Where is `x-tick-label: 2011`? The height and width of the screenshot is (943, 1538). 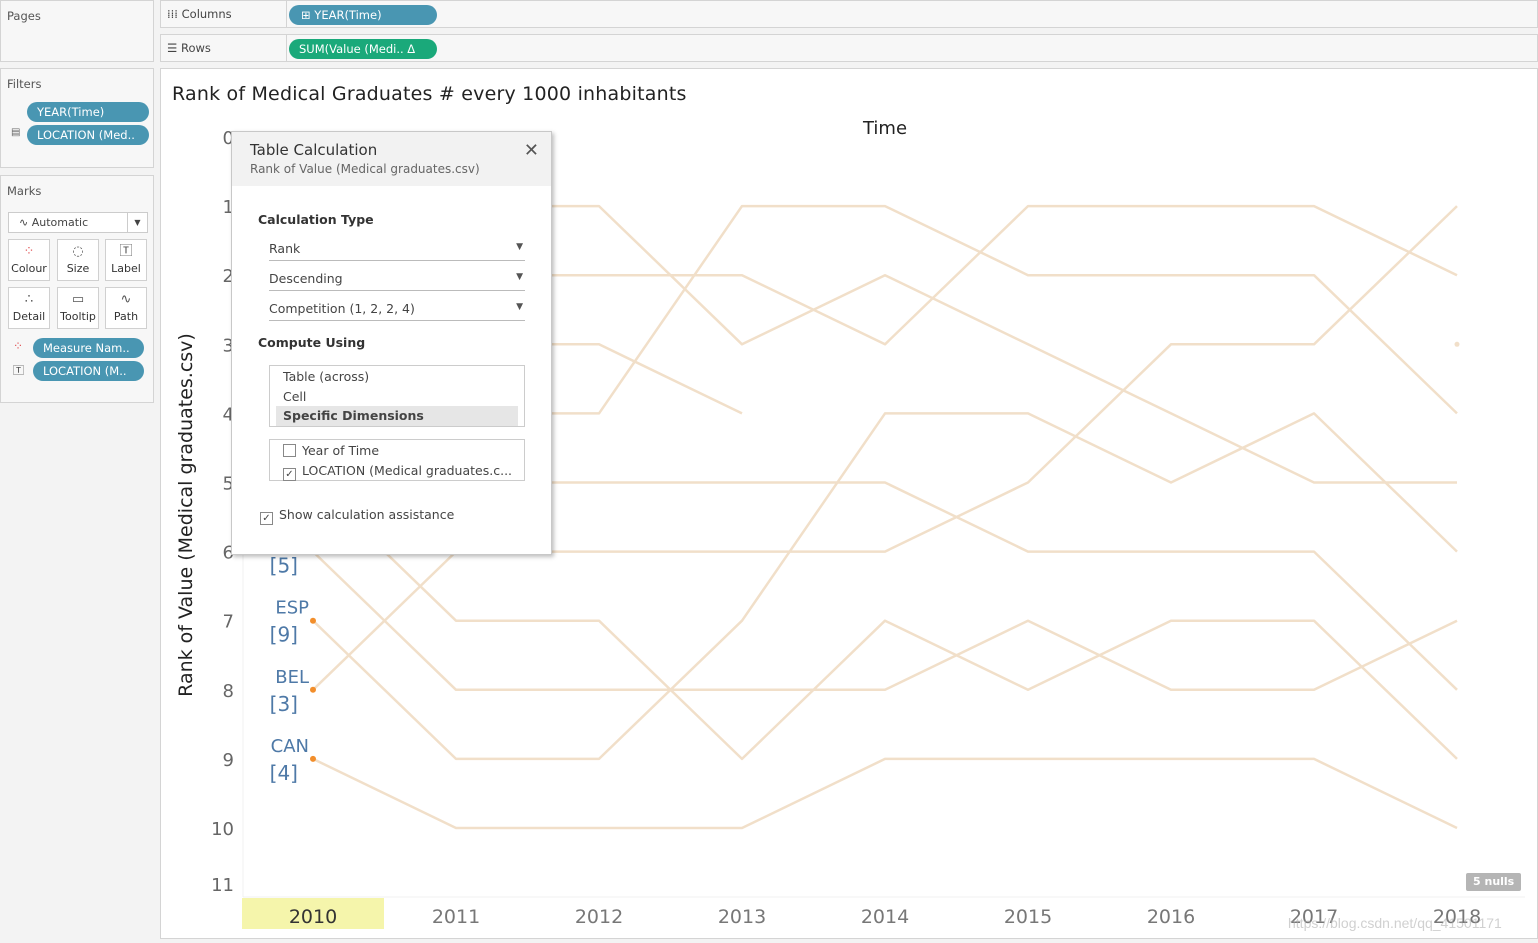 x-tick-label: 2011 is located at coordinates (456, 917).